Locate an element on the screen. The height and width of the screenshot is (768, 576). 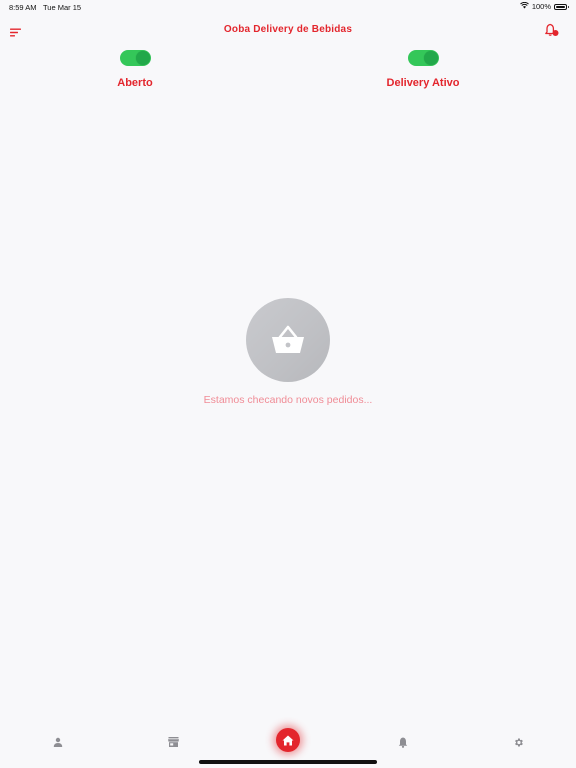
battery-percent: 100% is located at coordinates (541, 6).